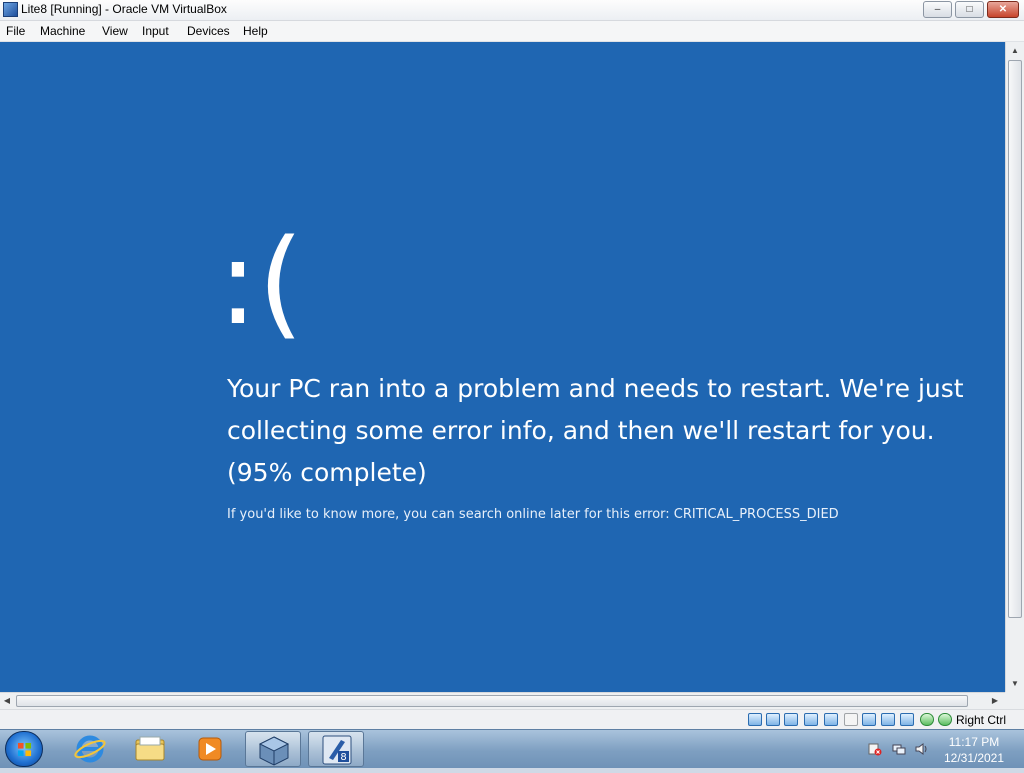 The height and width of the screenshot is (773, 1024). I want to click on scroll-left-arrow-icon: ◀, so click(7, 701).